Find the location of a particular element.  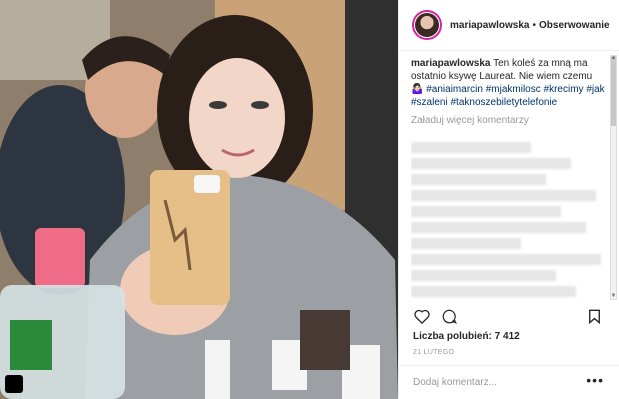

load-more-comments-link: Załaduj więcej komentarzy is located at coordinates (508, 120).